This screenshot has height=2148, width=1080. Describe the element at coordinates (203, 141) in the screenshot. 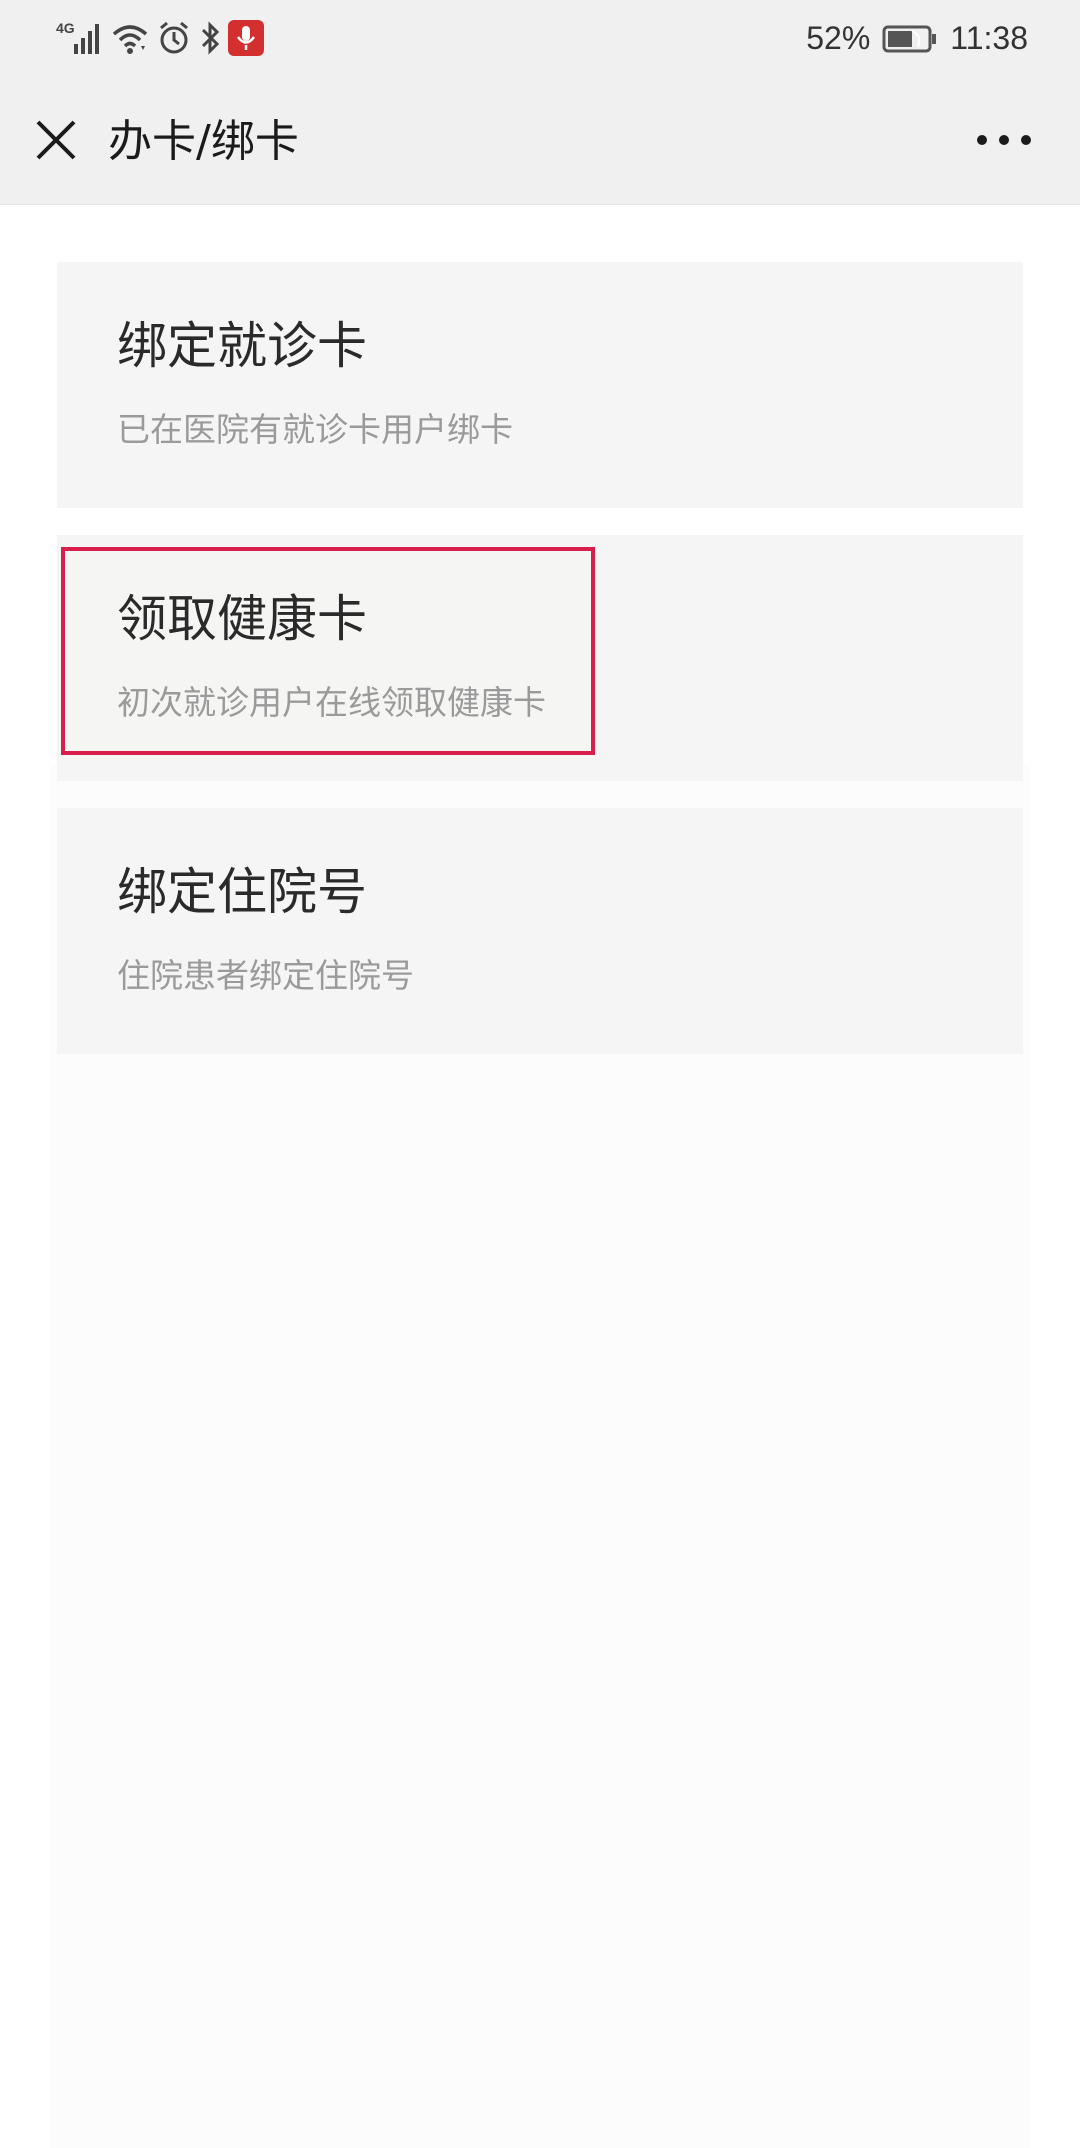

I see `page-title: 办卡/绑卡` at that location.